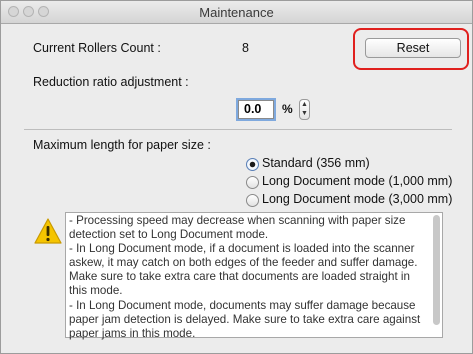 The image size is (473, 354). I want to click on title-bar: Maintenance, so click(236, 12).